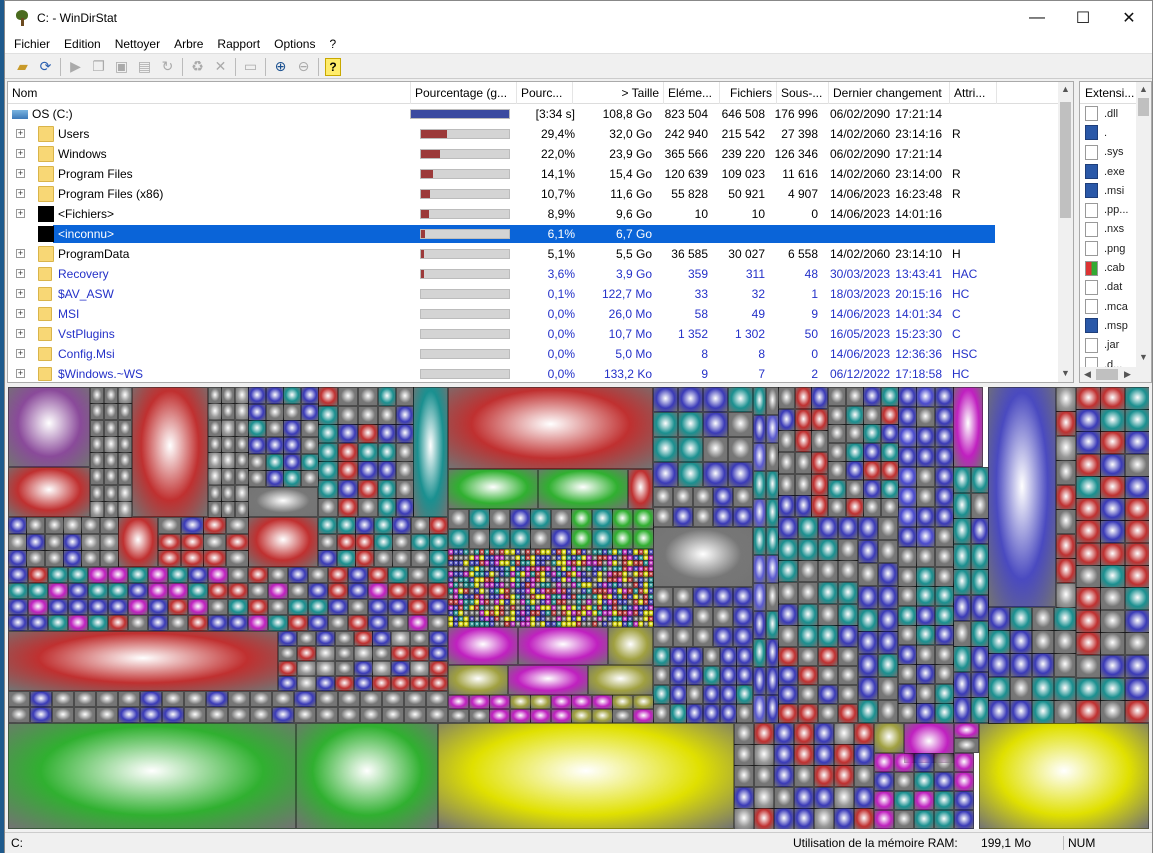 The width and height of the screenshot is (1153, 853). What do you see at coordinates (332, 44) in the screenshot?
I see `menu-help: ?` at bounding box center [332, 44].